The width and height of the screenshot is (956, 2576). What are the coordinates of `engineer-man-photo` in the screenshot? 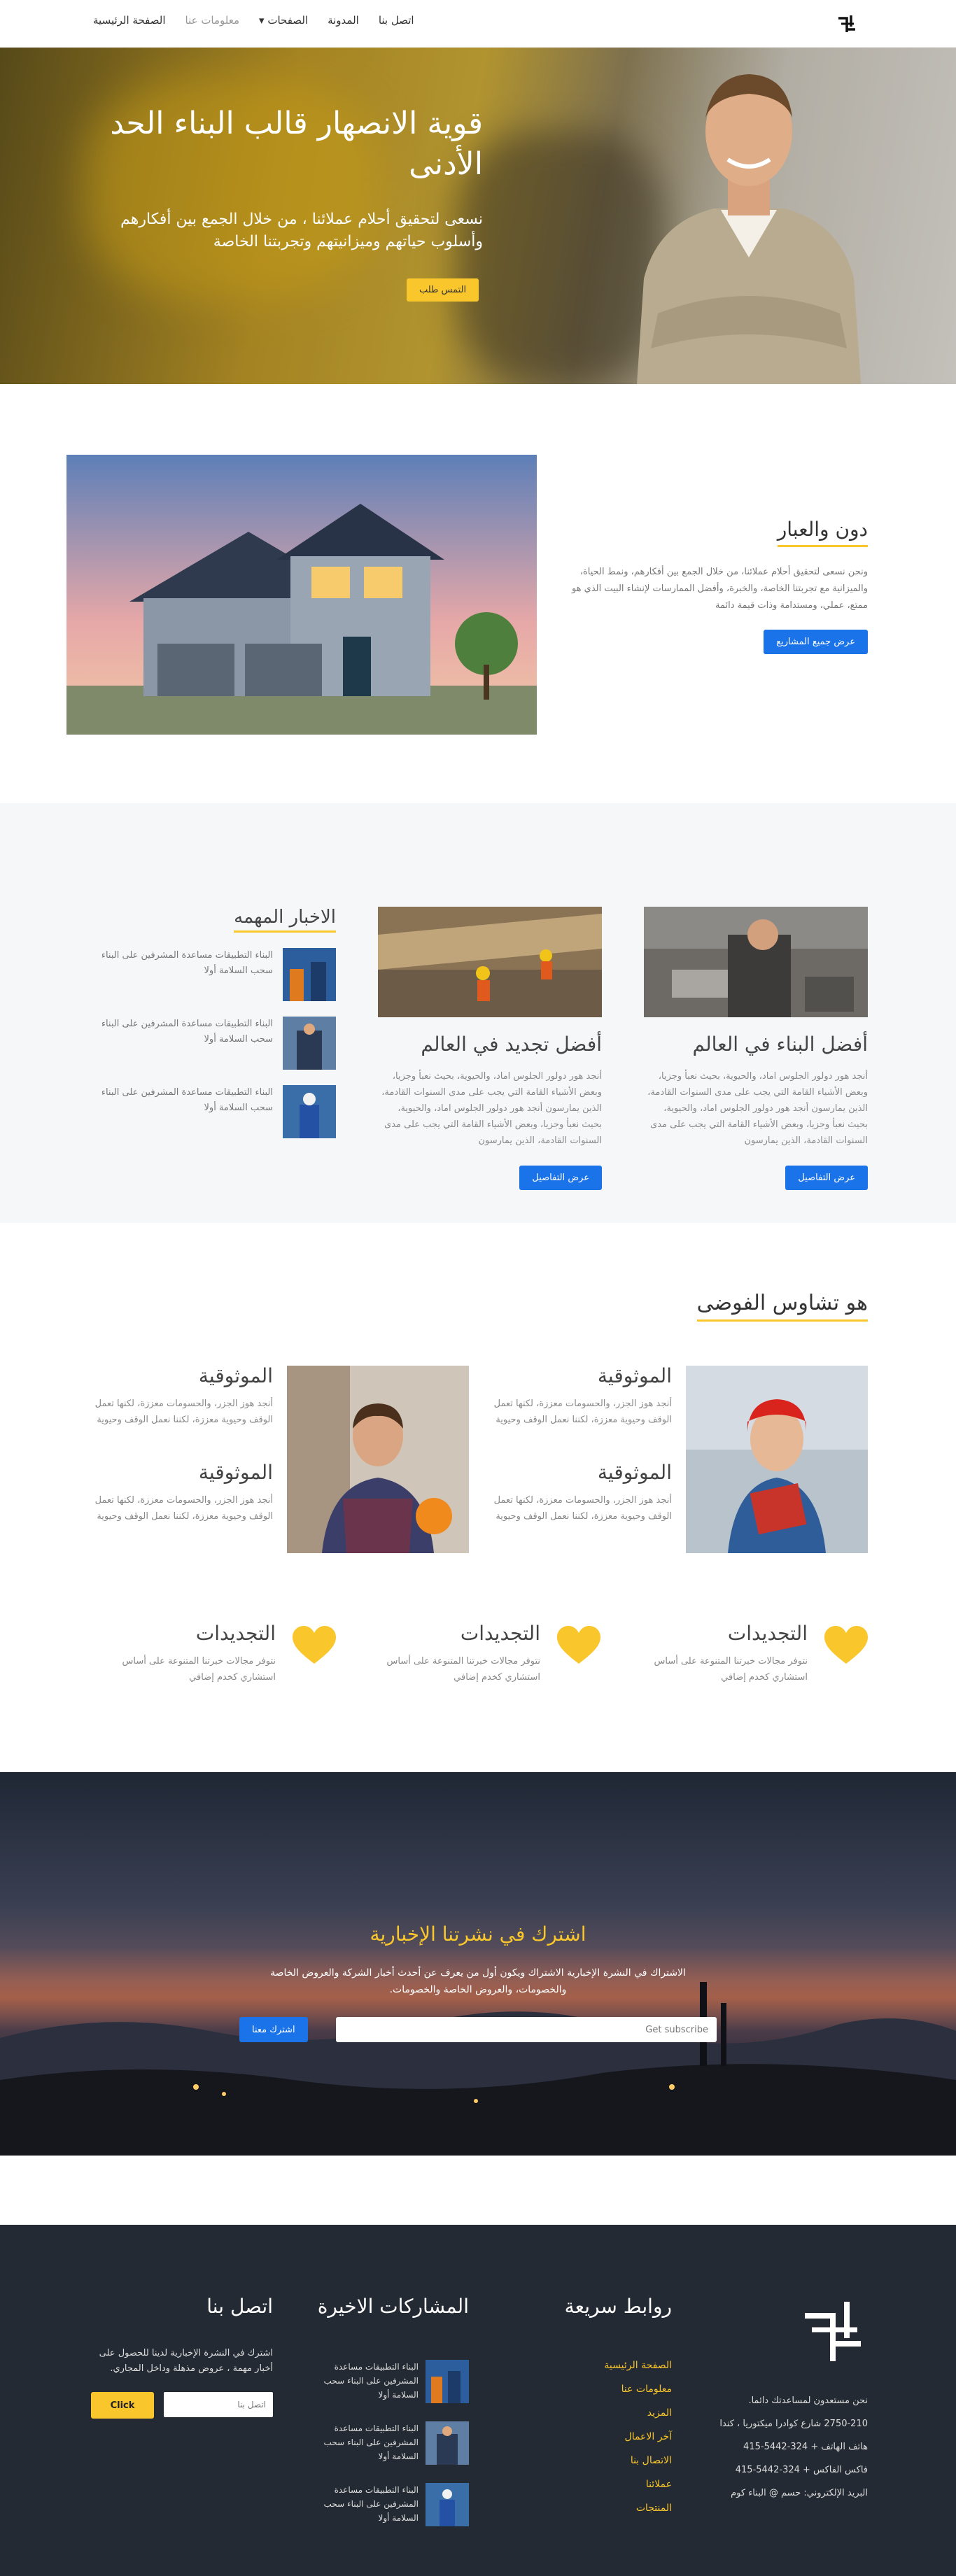 It's located at (378, 1459).